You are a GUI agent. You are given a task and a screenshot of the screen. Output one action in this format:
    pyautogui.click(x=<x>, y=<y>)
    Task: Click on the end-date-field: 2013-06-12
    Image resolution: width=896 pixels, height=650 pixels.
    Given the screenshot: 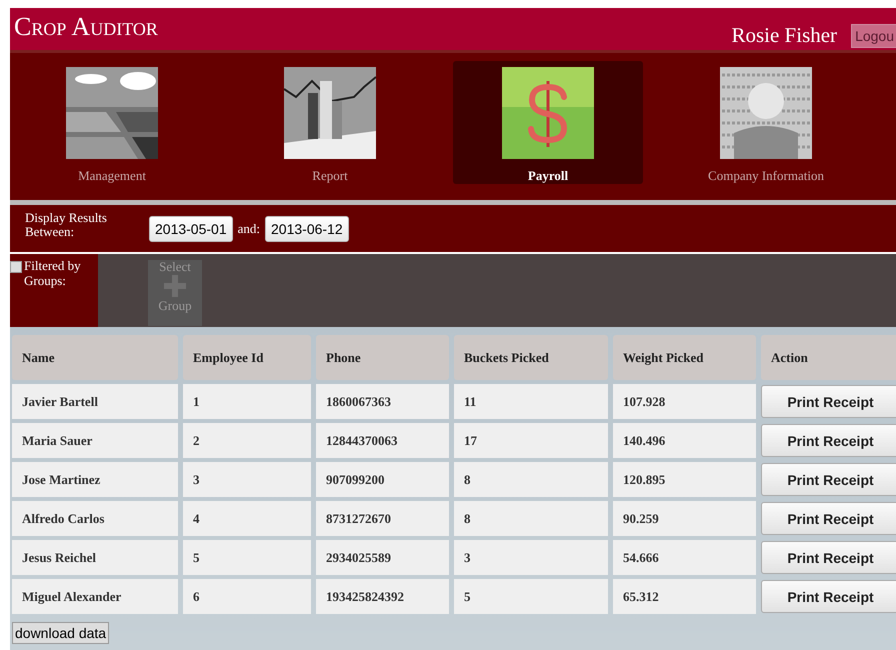 What is the action you would take?
    pyautogui.click(x=307, y=229)
    